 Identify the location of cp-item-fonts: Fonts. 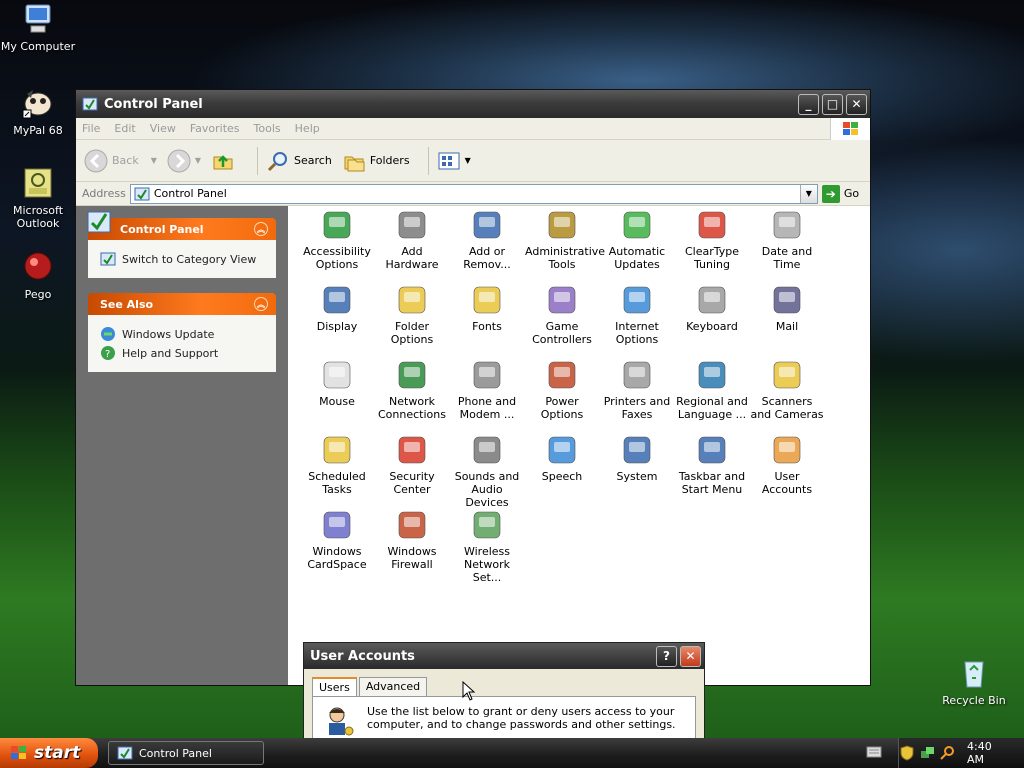
(487, 308).